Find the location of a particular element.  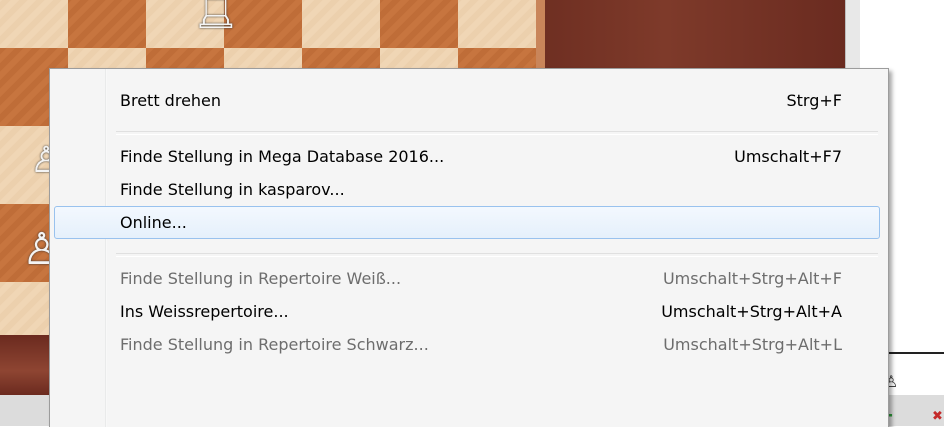

menu-item-rotate-board: Brett drehen Strg+F is located at coordinates (467, 100).